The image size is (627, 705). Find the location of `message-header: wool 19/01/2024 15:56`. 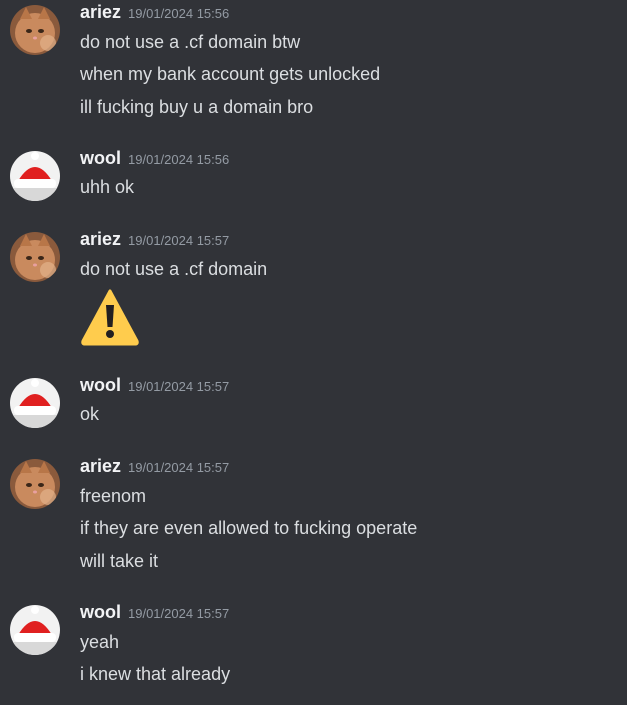

message-header: wool 19/01/2024 15:56 is located at coordinates (154, 159).